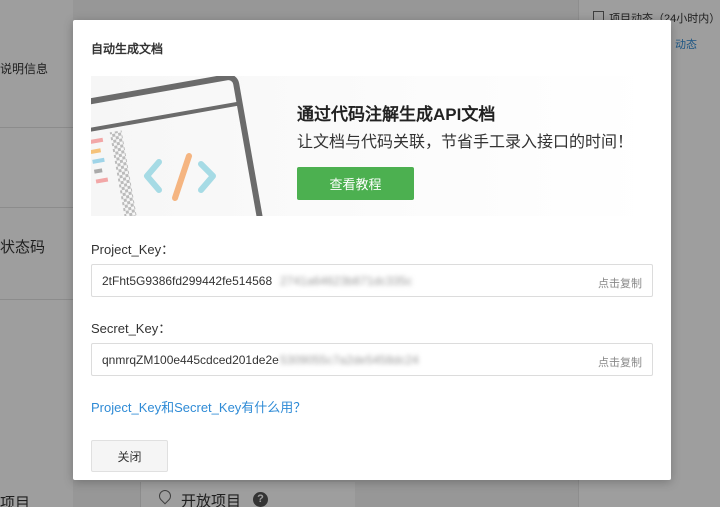 Image resolution: width=720 pixels, height=507 pixels. Describe the element at coordinates (131, 328) in the screenshot. I see `secret-key-label: Secret_Key：` at that location.